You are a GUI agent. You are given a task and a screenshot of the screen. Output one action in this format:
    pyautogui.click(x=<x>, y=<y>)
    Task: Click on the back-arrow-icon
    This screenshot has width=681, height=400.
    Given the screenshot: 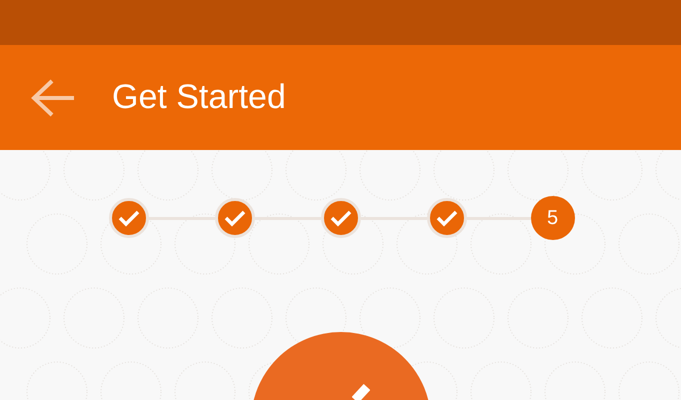 What is the action you would take?
    pyautogui.click(x=53, y=98)
    